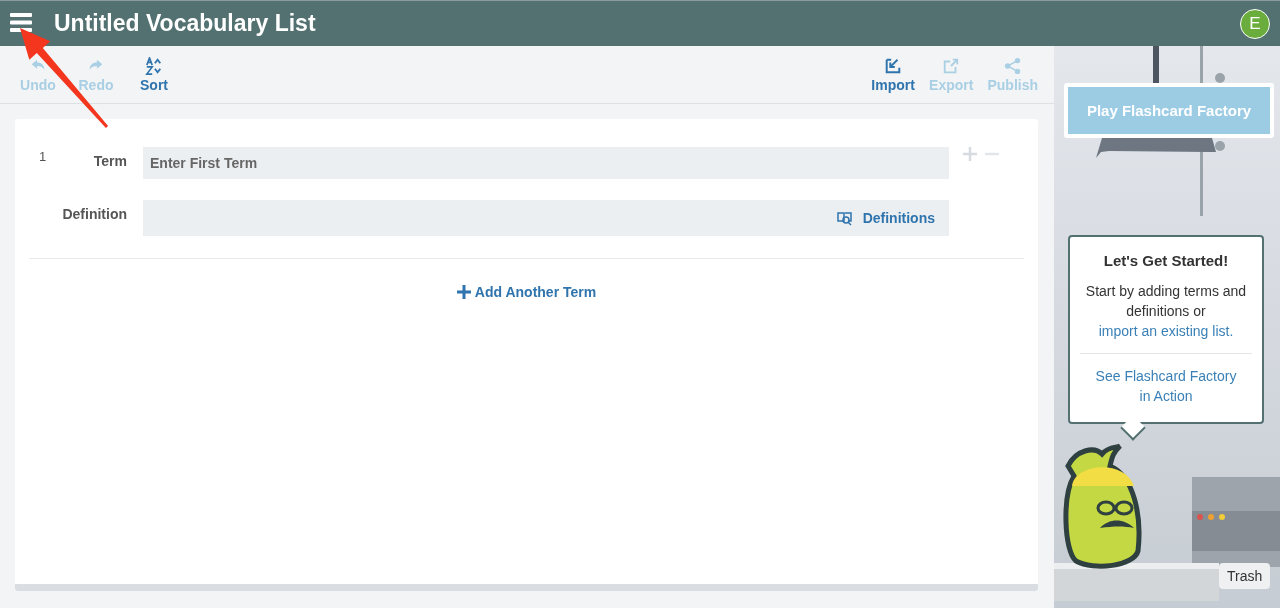 The width and height of the screenshot is (1280, 608). I want to click on plus-icon, so click(463, 292).